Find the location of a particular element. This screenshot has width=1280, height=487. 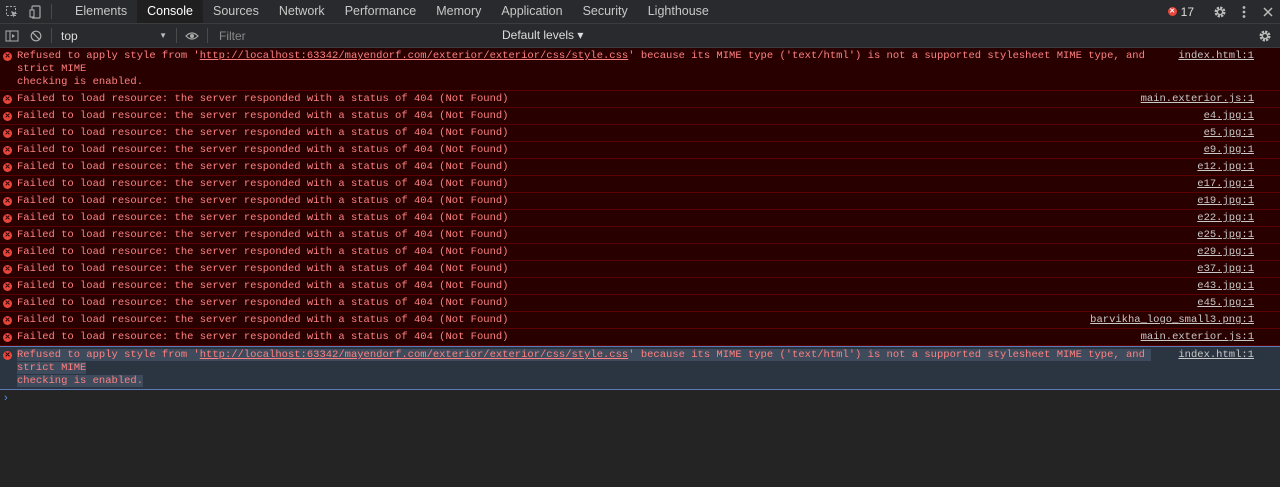

source-link: e43.jpg:1 is located at coordinates (1225, 286).